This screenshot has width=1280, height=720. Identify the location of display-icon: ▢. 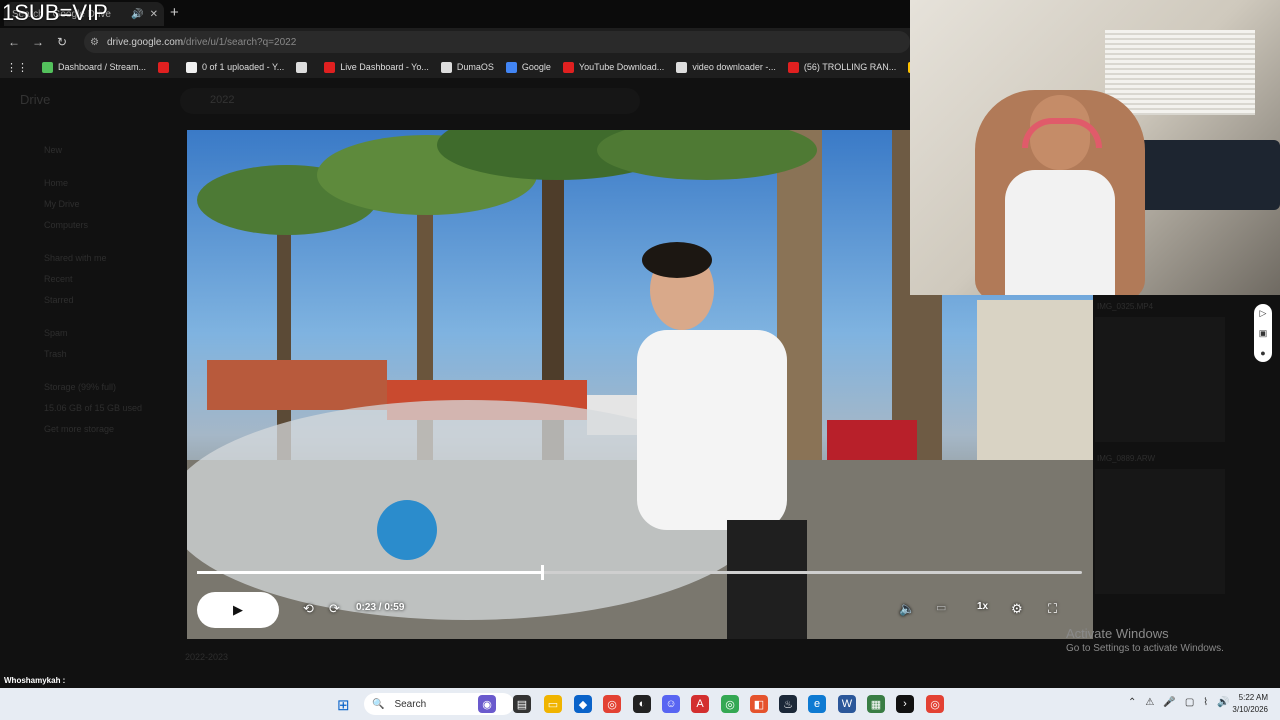
(1189, 702).